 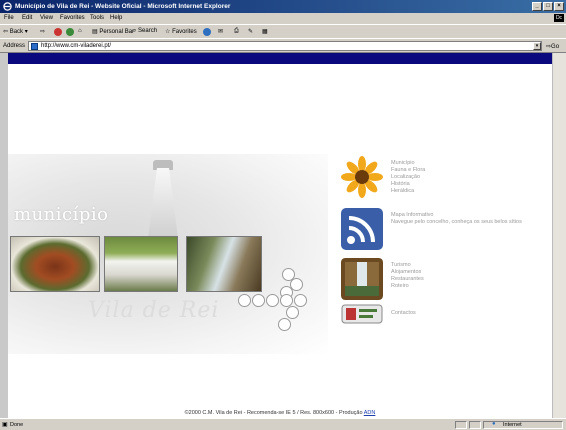 What do you see at coordinates (168, 32) in the screenshot?
I see `favorites-star-icon: ☆` at bounding box center [168, 32].